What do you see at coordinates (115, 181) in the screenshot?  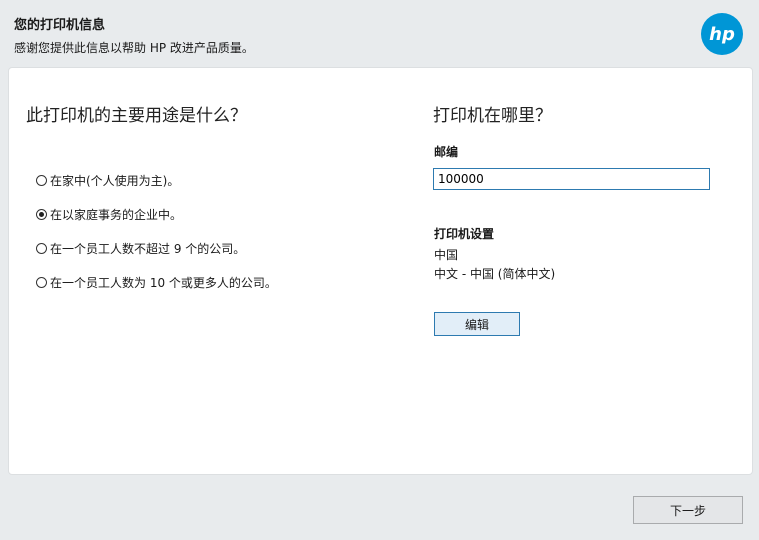 I see `usage-option-label: 在家中(个人使用为主)。` at bounding box center [115, 181].